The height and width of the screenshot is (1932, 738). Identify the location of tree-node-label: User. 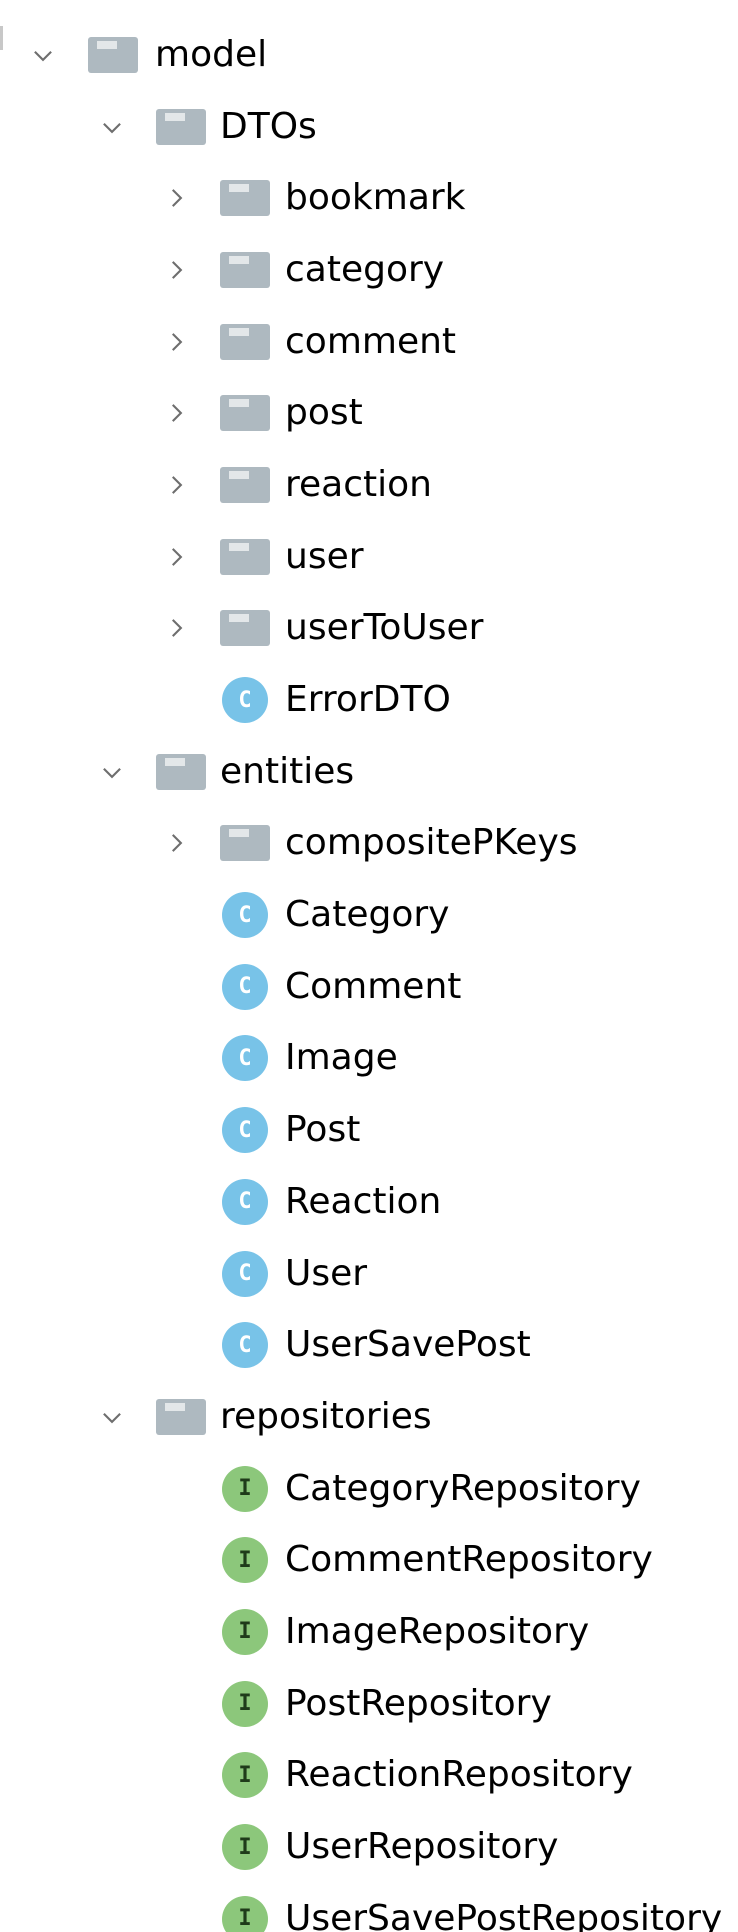
(326, 1273).